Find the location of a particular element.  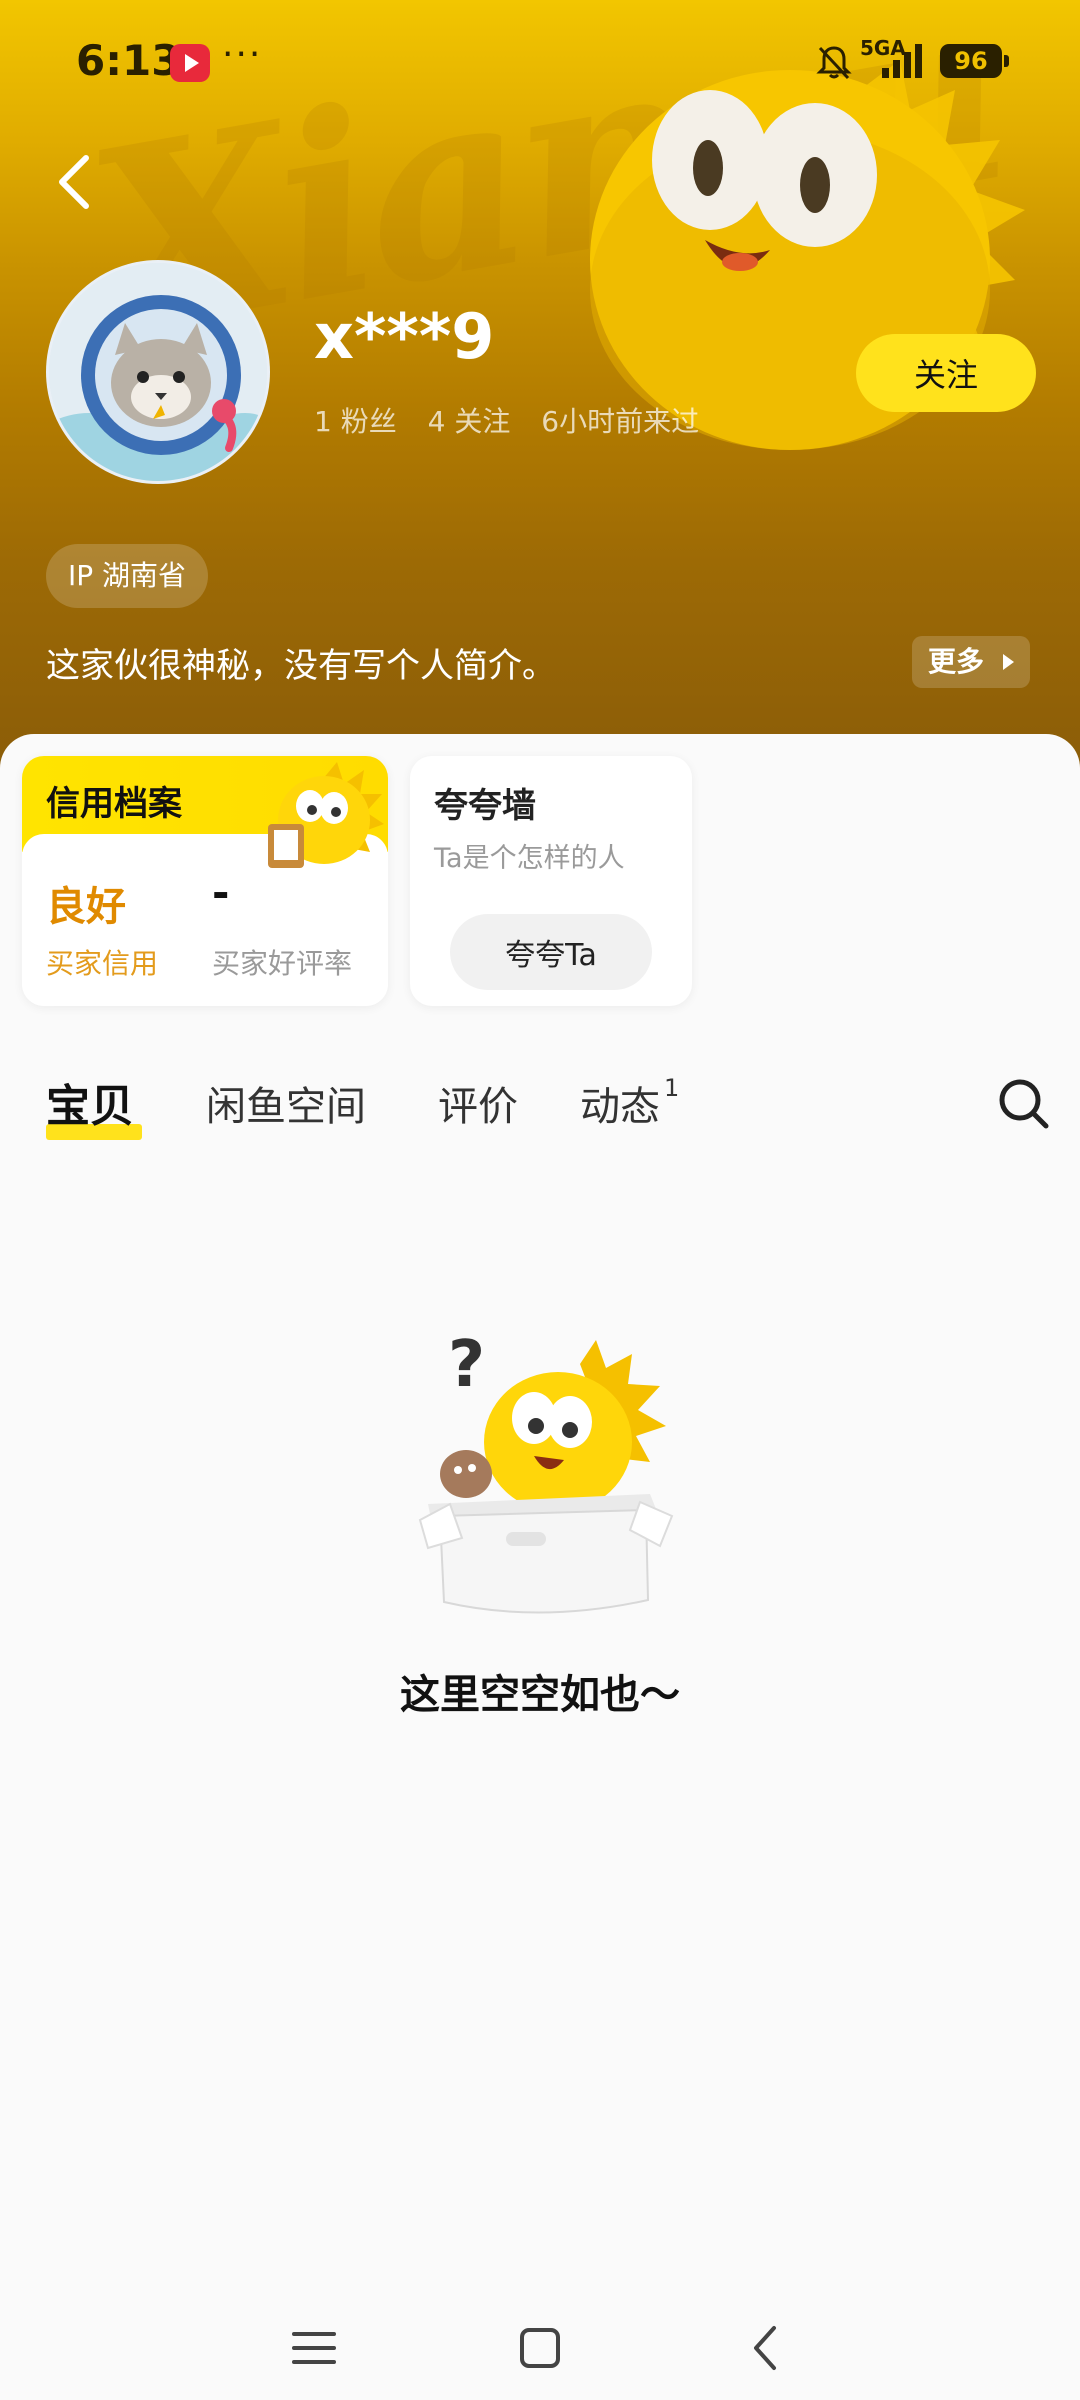

profile-bio: 这家伙很神秘，没有写个人简介。 is located at coordinates (301, 666).